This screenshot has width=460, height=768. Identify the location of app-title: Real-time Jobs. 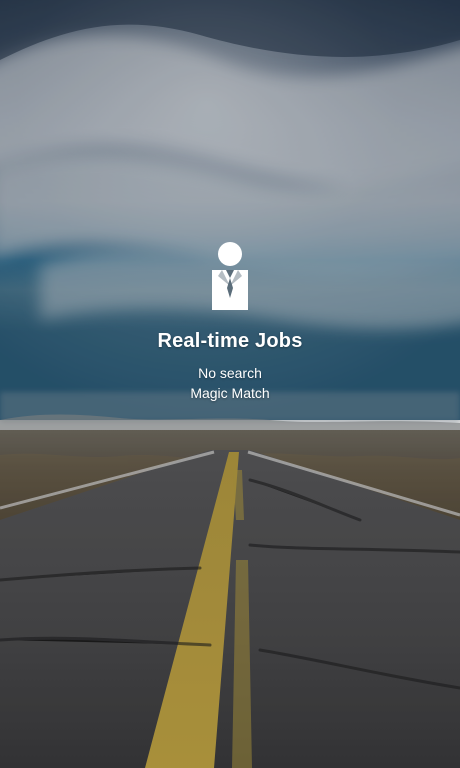
(230, 341).